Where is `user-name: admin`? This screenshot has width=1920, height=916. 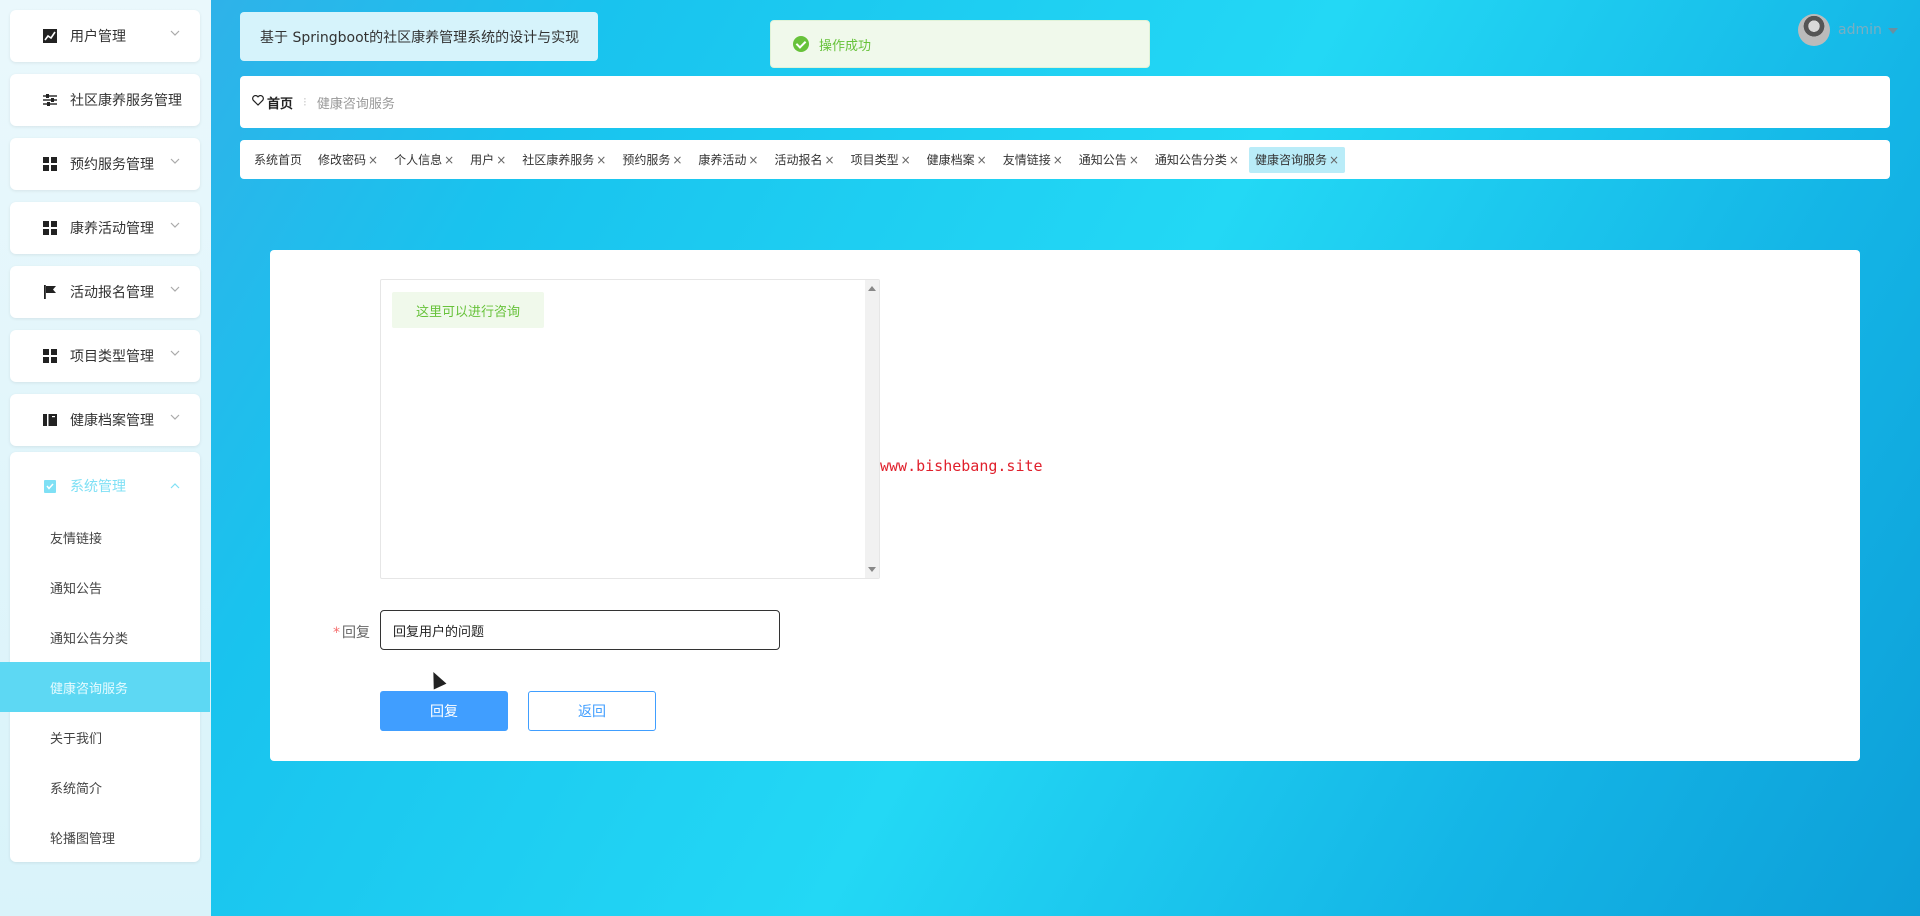 user-name: admin is located at coordinates (1860, 30).